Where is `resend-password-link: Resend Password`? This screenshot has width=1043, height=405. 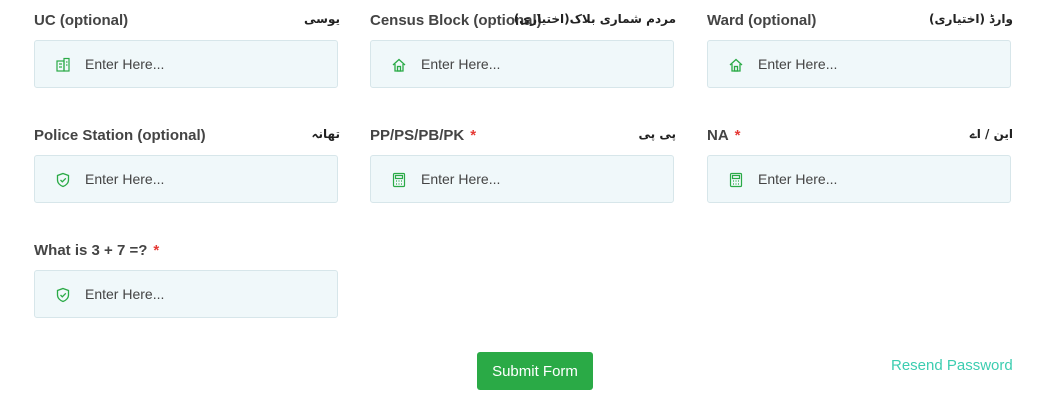
resend-password-link: Resend Password is located at coordinates (952, 365).